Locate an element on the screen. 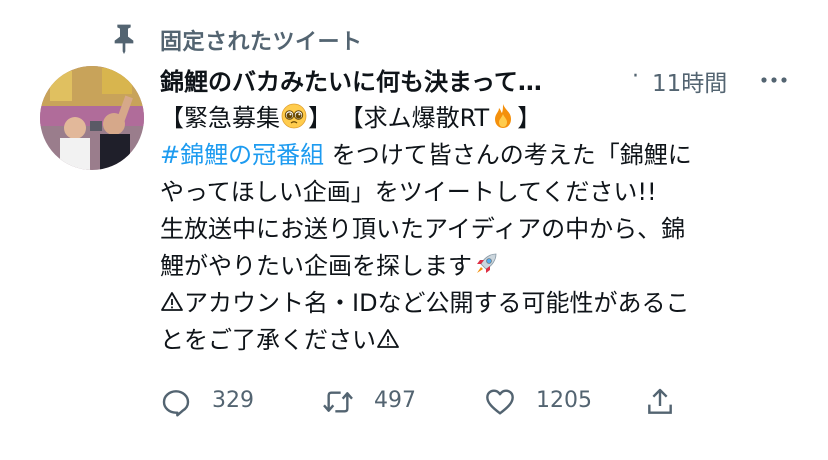 The image size is (828, 460). pinned-label: 固定されたツイート is located at coordinates (261, 42).